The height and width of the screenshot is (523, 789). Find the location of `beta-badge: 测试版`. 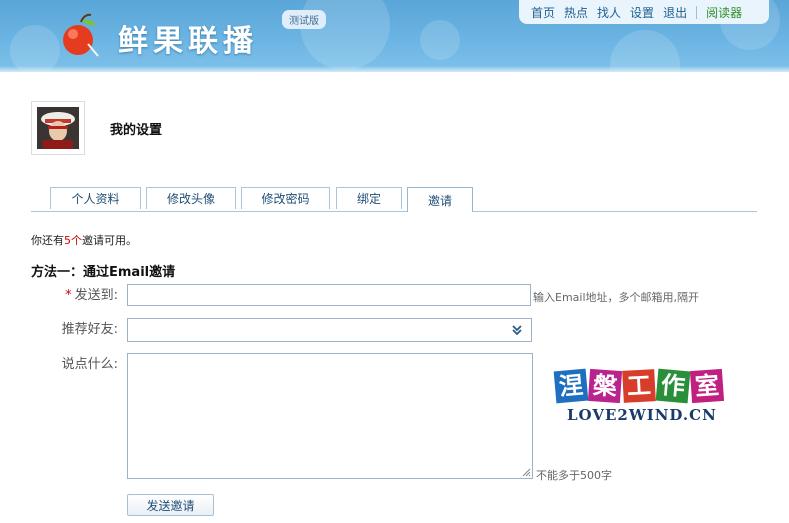

beta-badge: 测试版 is located at coordinates (304, 19).